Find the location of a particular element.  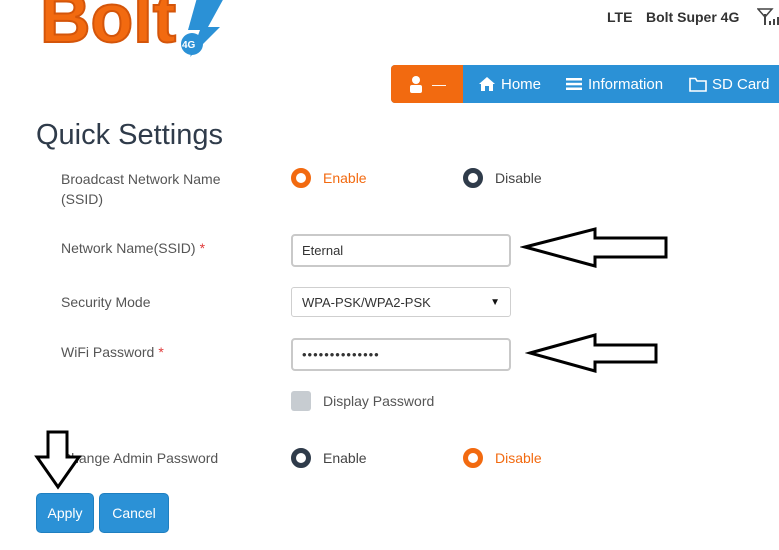

apply-button: Apply is located at coordinates (65, 513).